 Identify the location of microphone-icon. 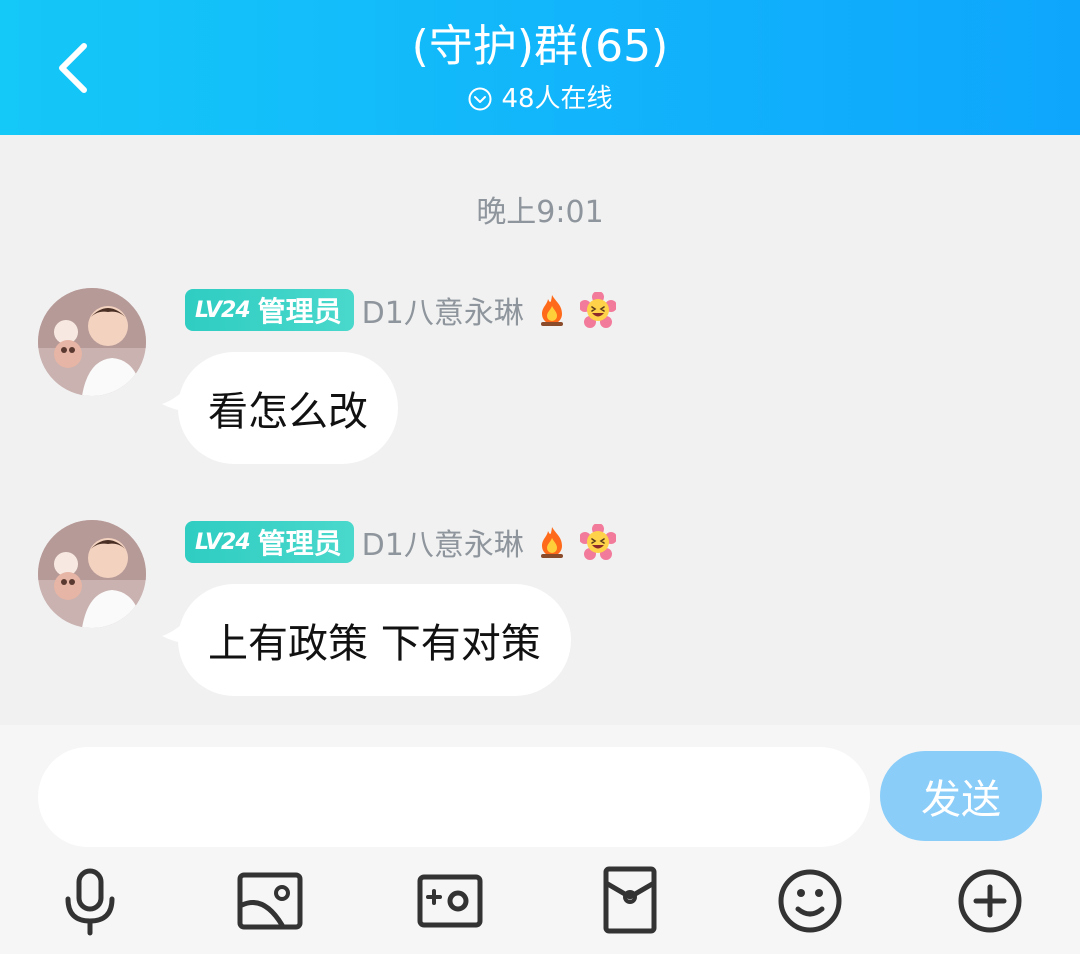
(90, 902).